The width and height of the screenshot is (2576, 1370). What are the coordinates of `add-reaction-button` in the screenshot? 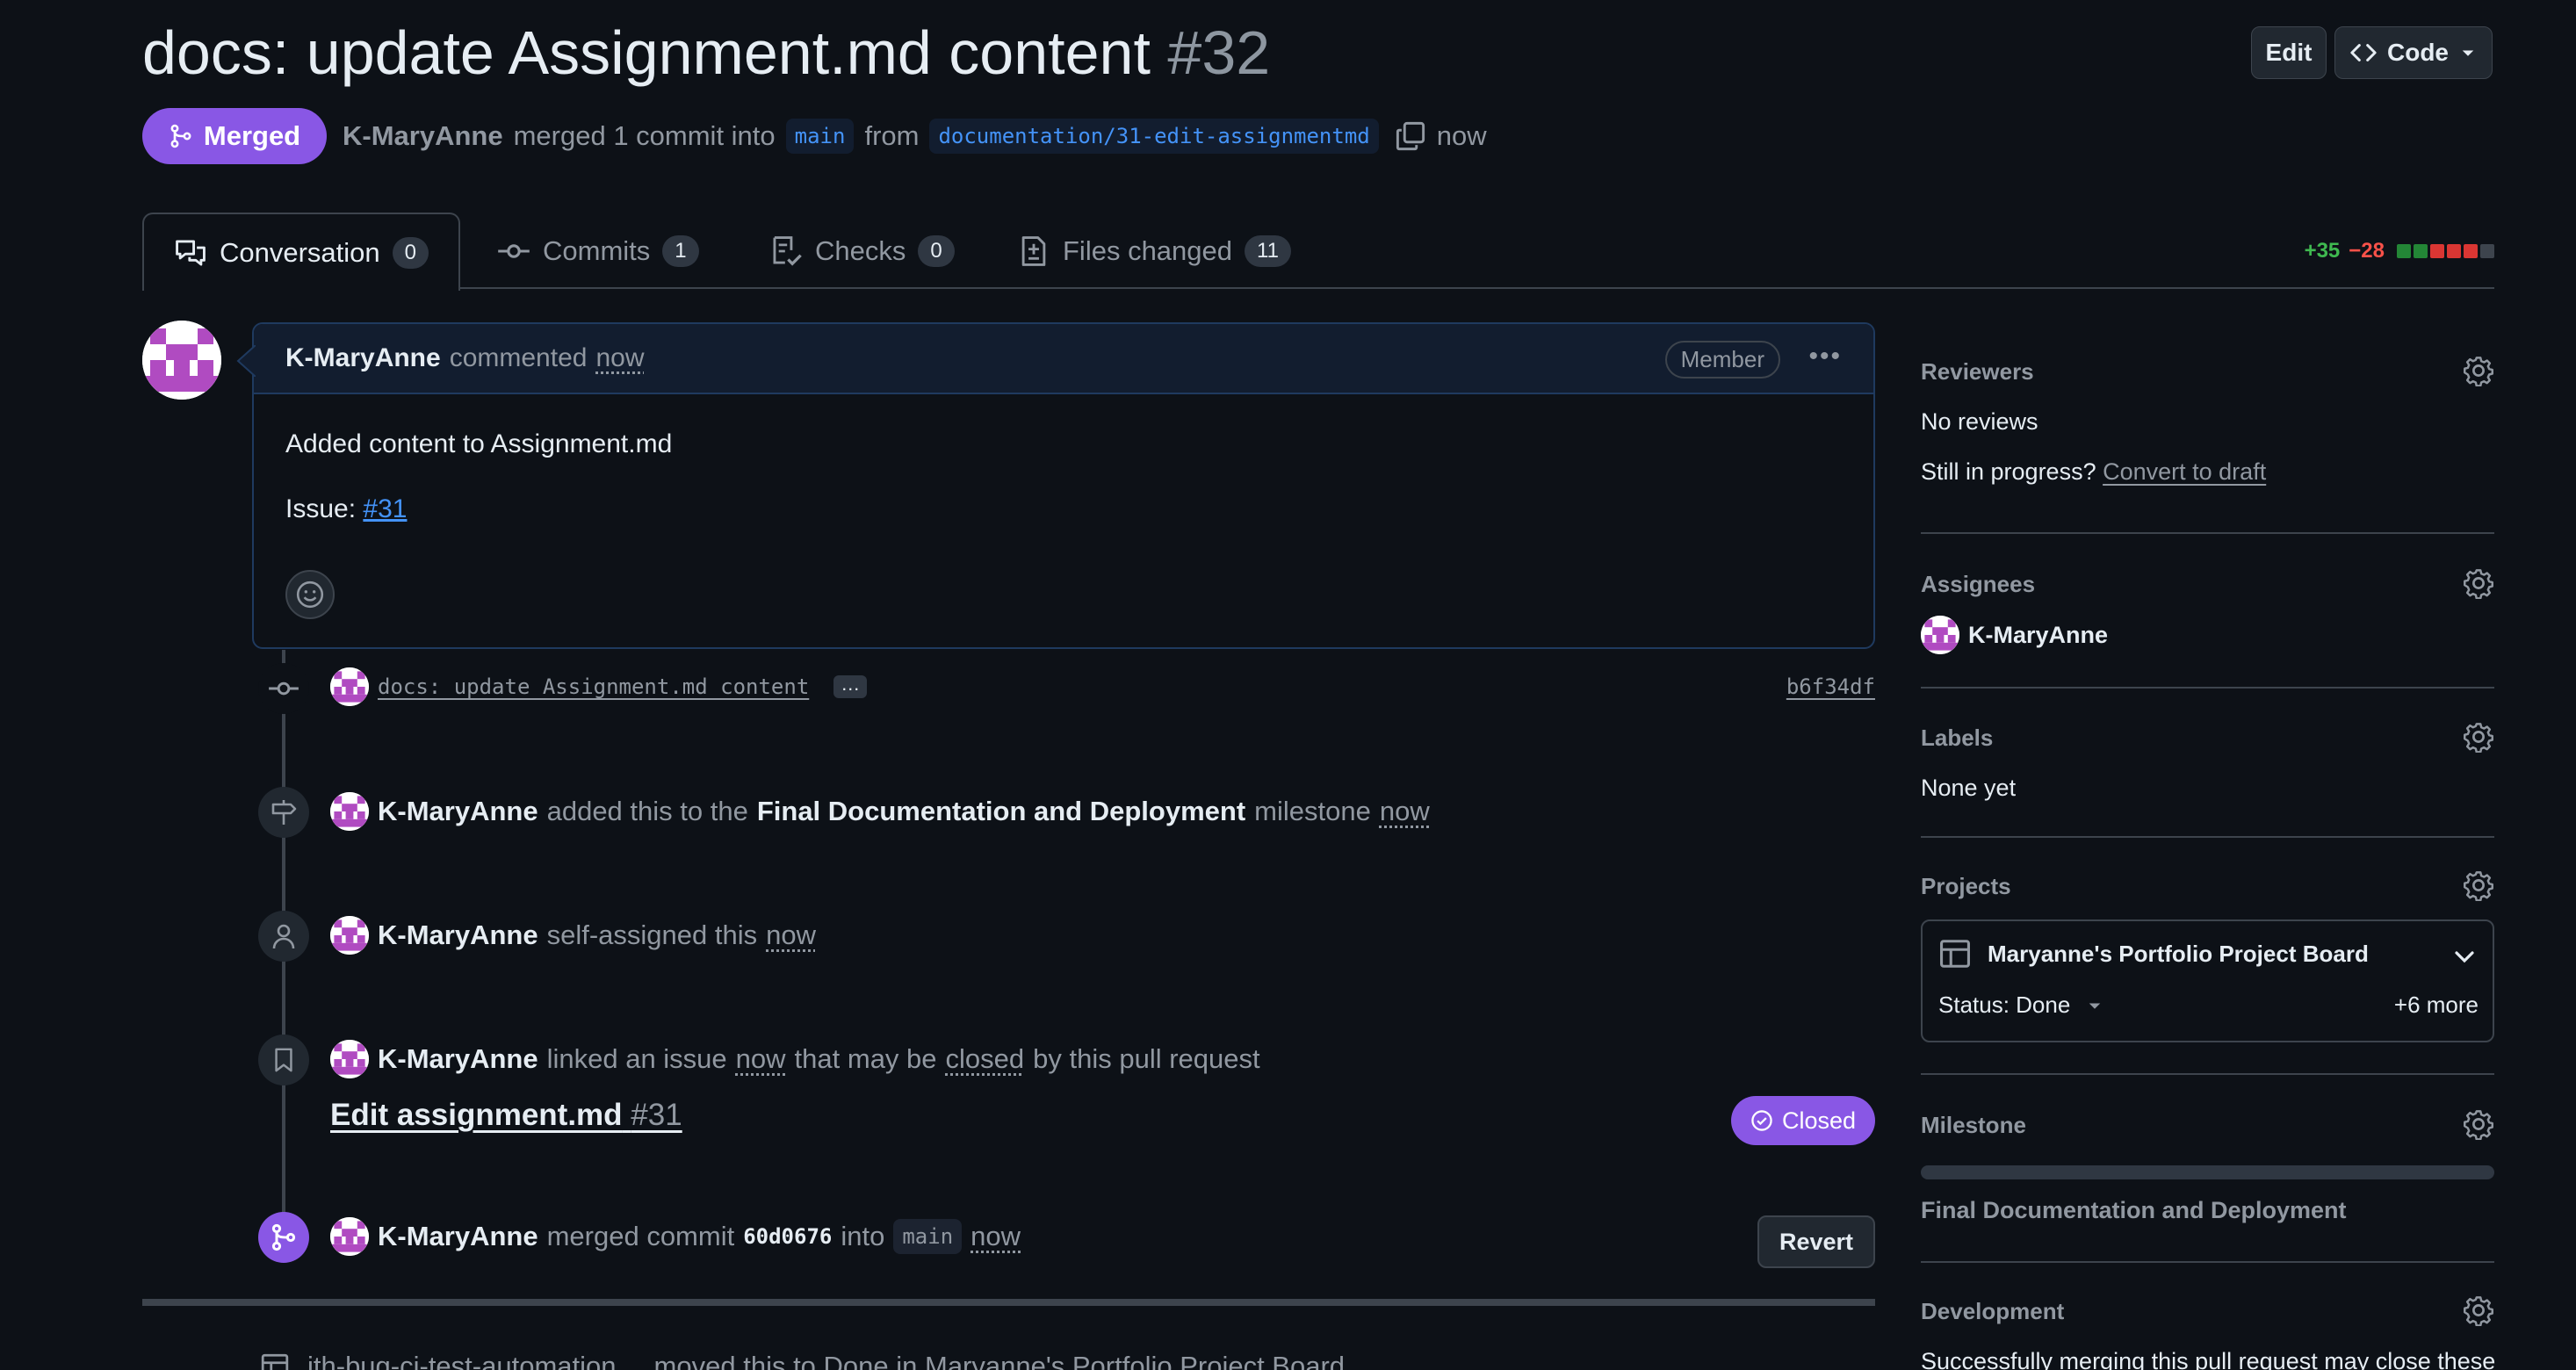 It's located at (310, 594).